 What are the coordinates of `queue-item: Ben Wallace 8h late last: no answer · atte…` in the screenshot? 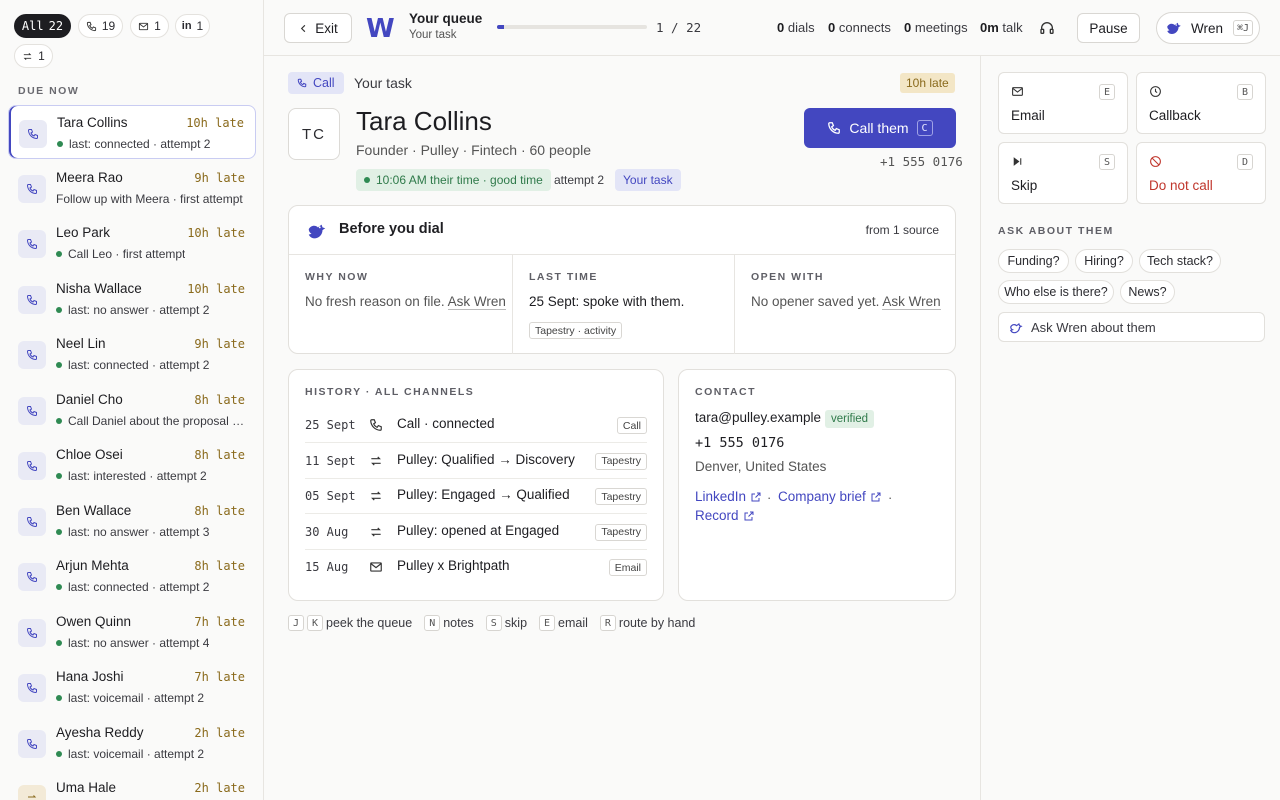 It's located at (132, 521).